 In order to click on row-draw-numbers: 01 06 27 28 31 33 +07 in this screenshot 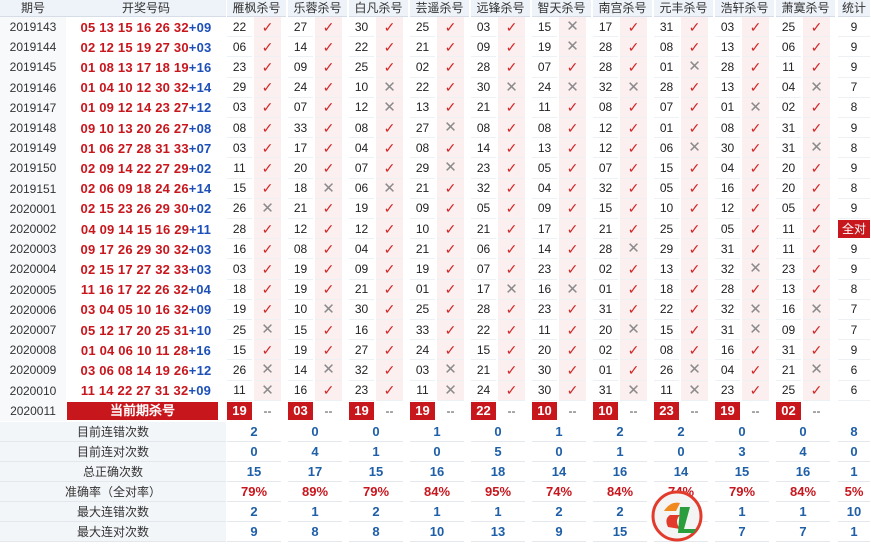, I will do `click(146, 148)`.